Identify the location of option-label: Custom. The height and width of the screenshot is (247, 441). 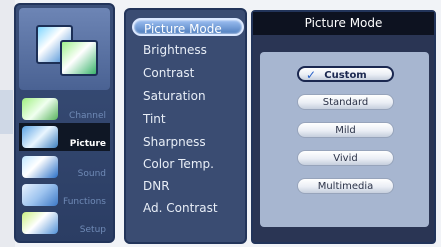
(345, 75).